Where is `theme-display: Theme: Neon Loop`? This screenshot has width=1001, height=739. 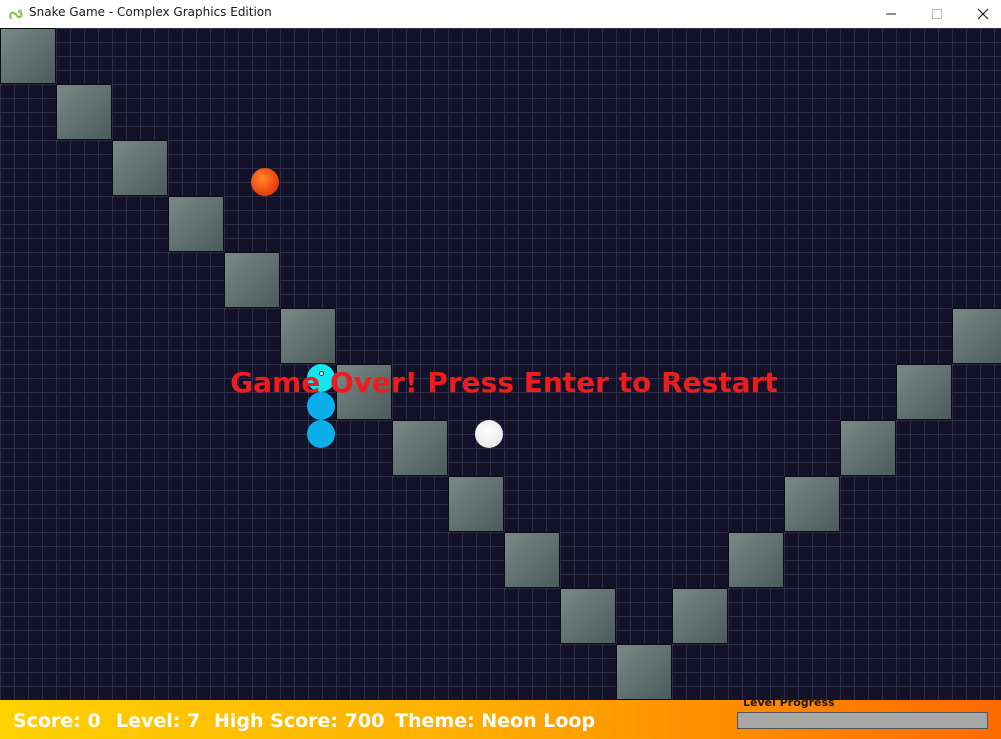 theme-display: Theme: Neon Loop is located at coordinates (495, 721).